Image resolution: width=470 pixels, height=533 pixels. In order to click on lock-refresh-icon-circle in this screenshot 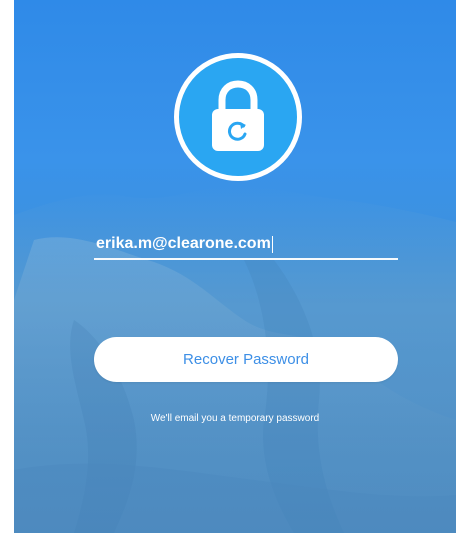, I will do `click(238, 117)`.